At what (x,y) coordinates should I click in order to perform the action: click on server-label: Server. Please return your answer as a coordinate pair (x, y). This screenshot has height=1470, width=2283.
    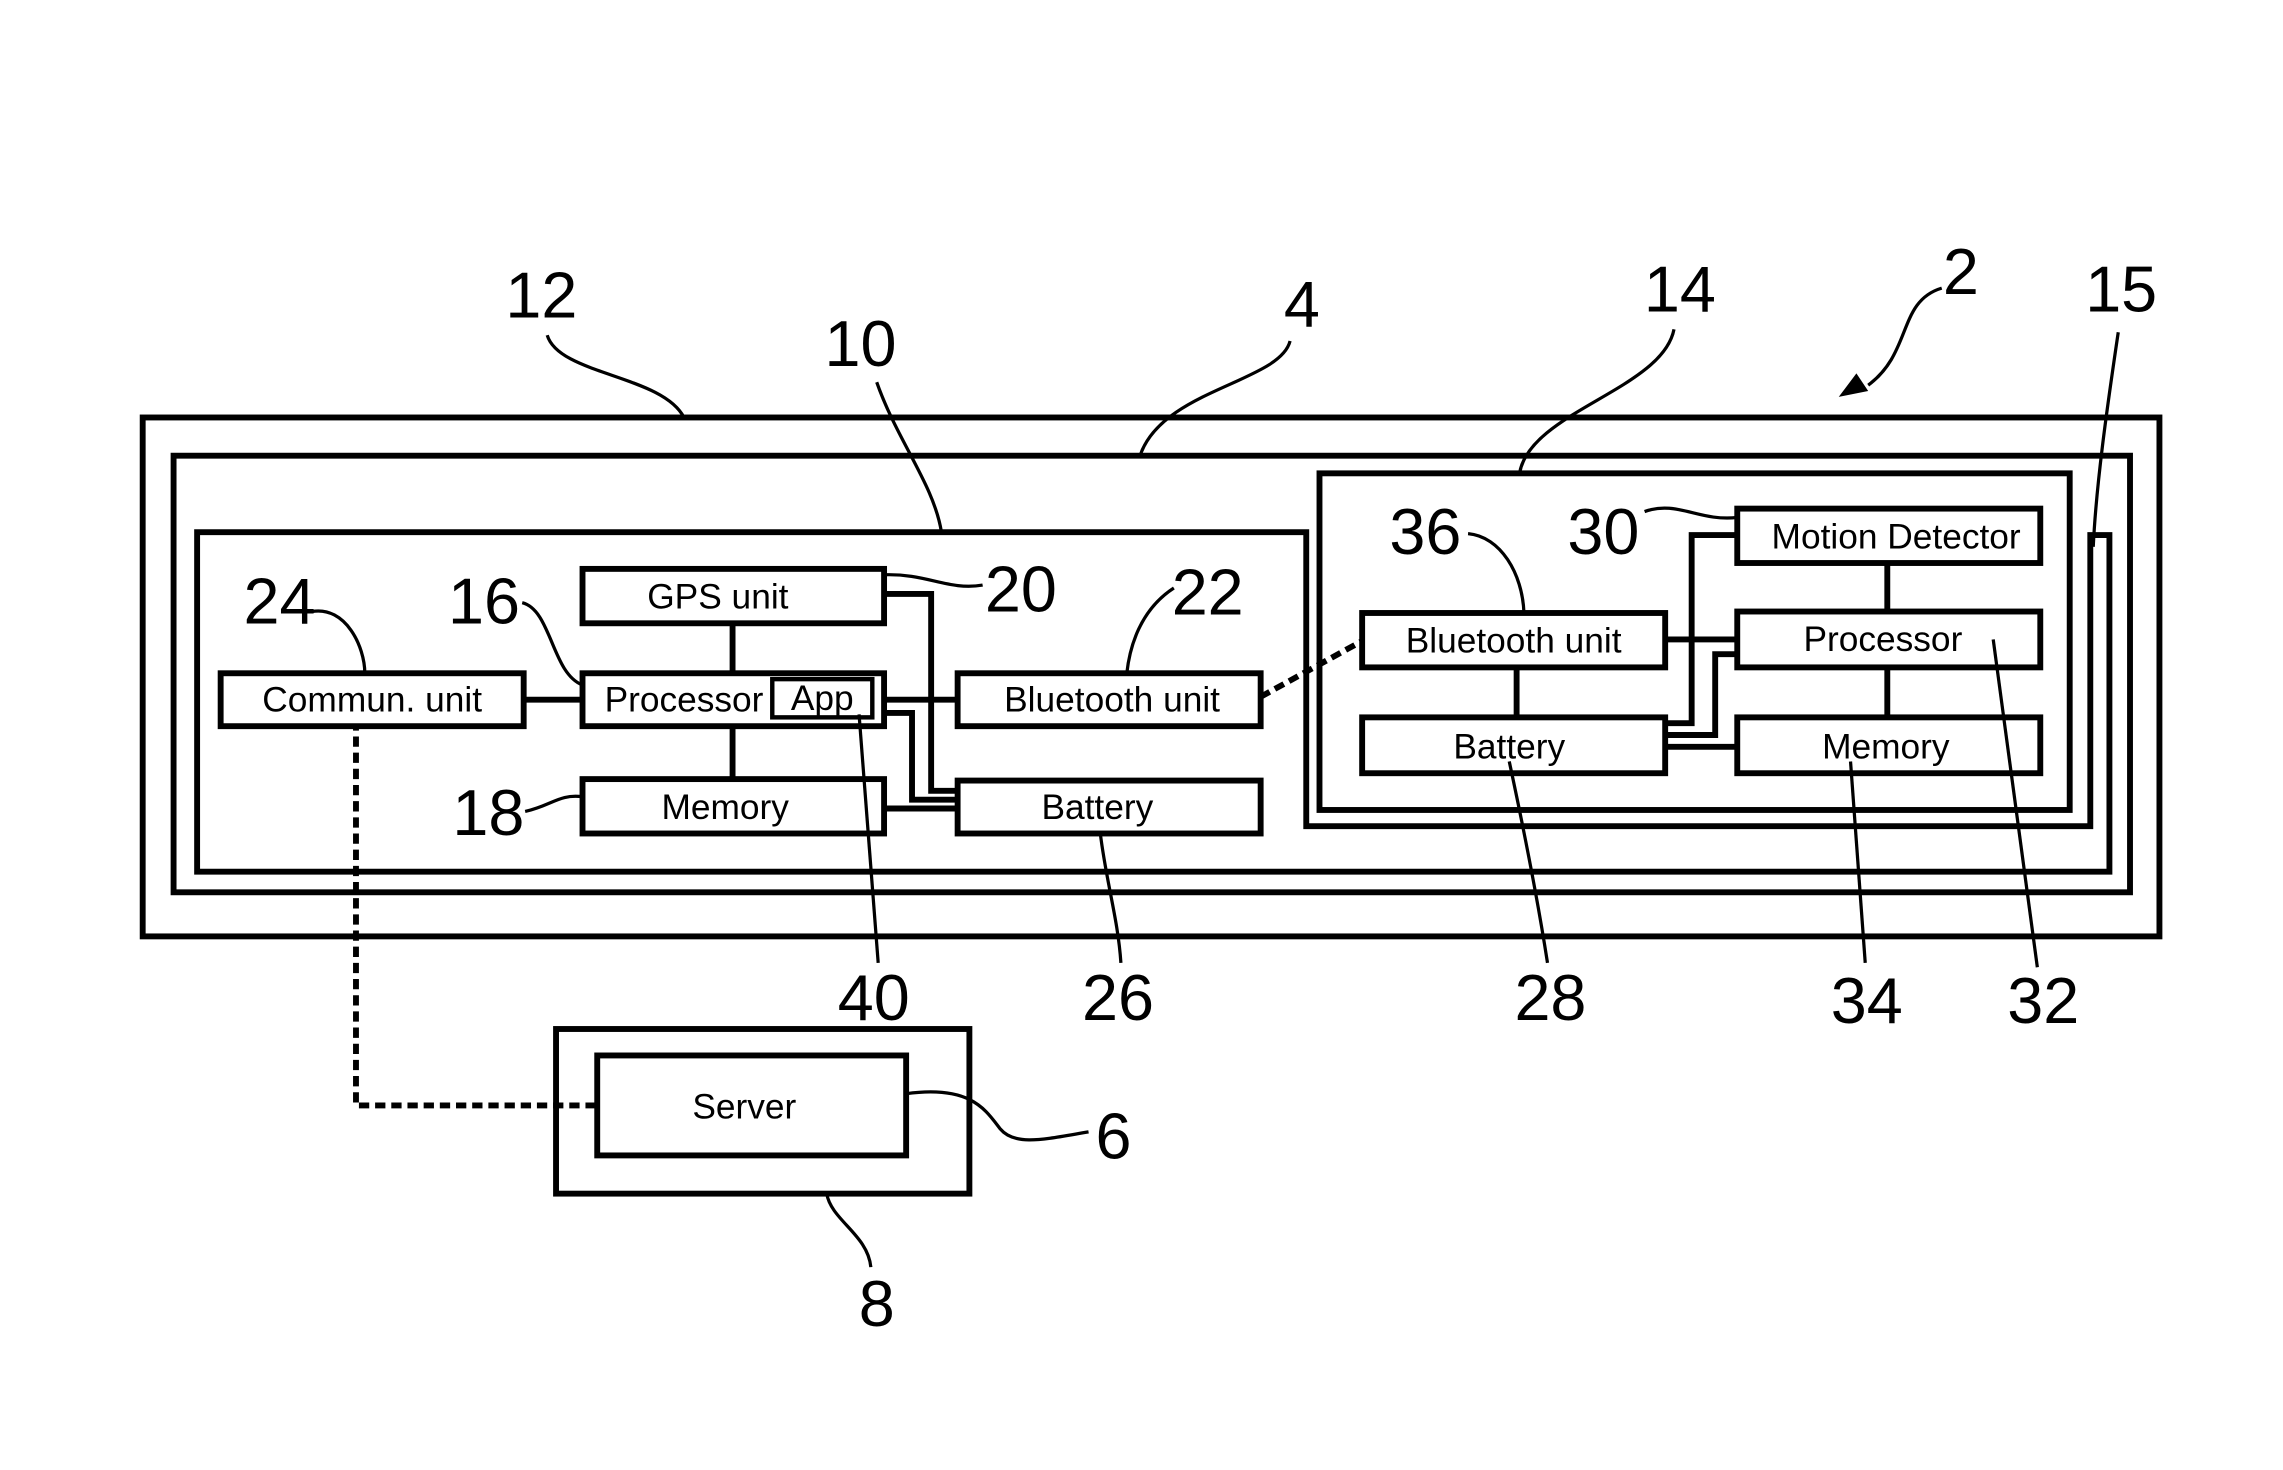
    Looking at the image, I should click on (744, 1107).